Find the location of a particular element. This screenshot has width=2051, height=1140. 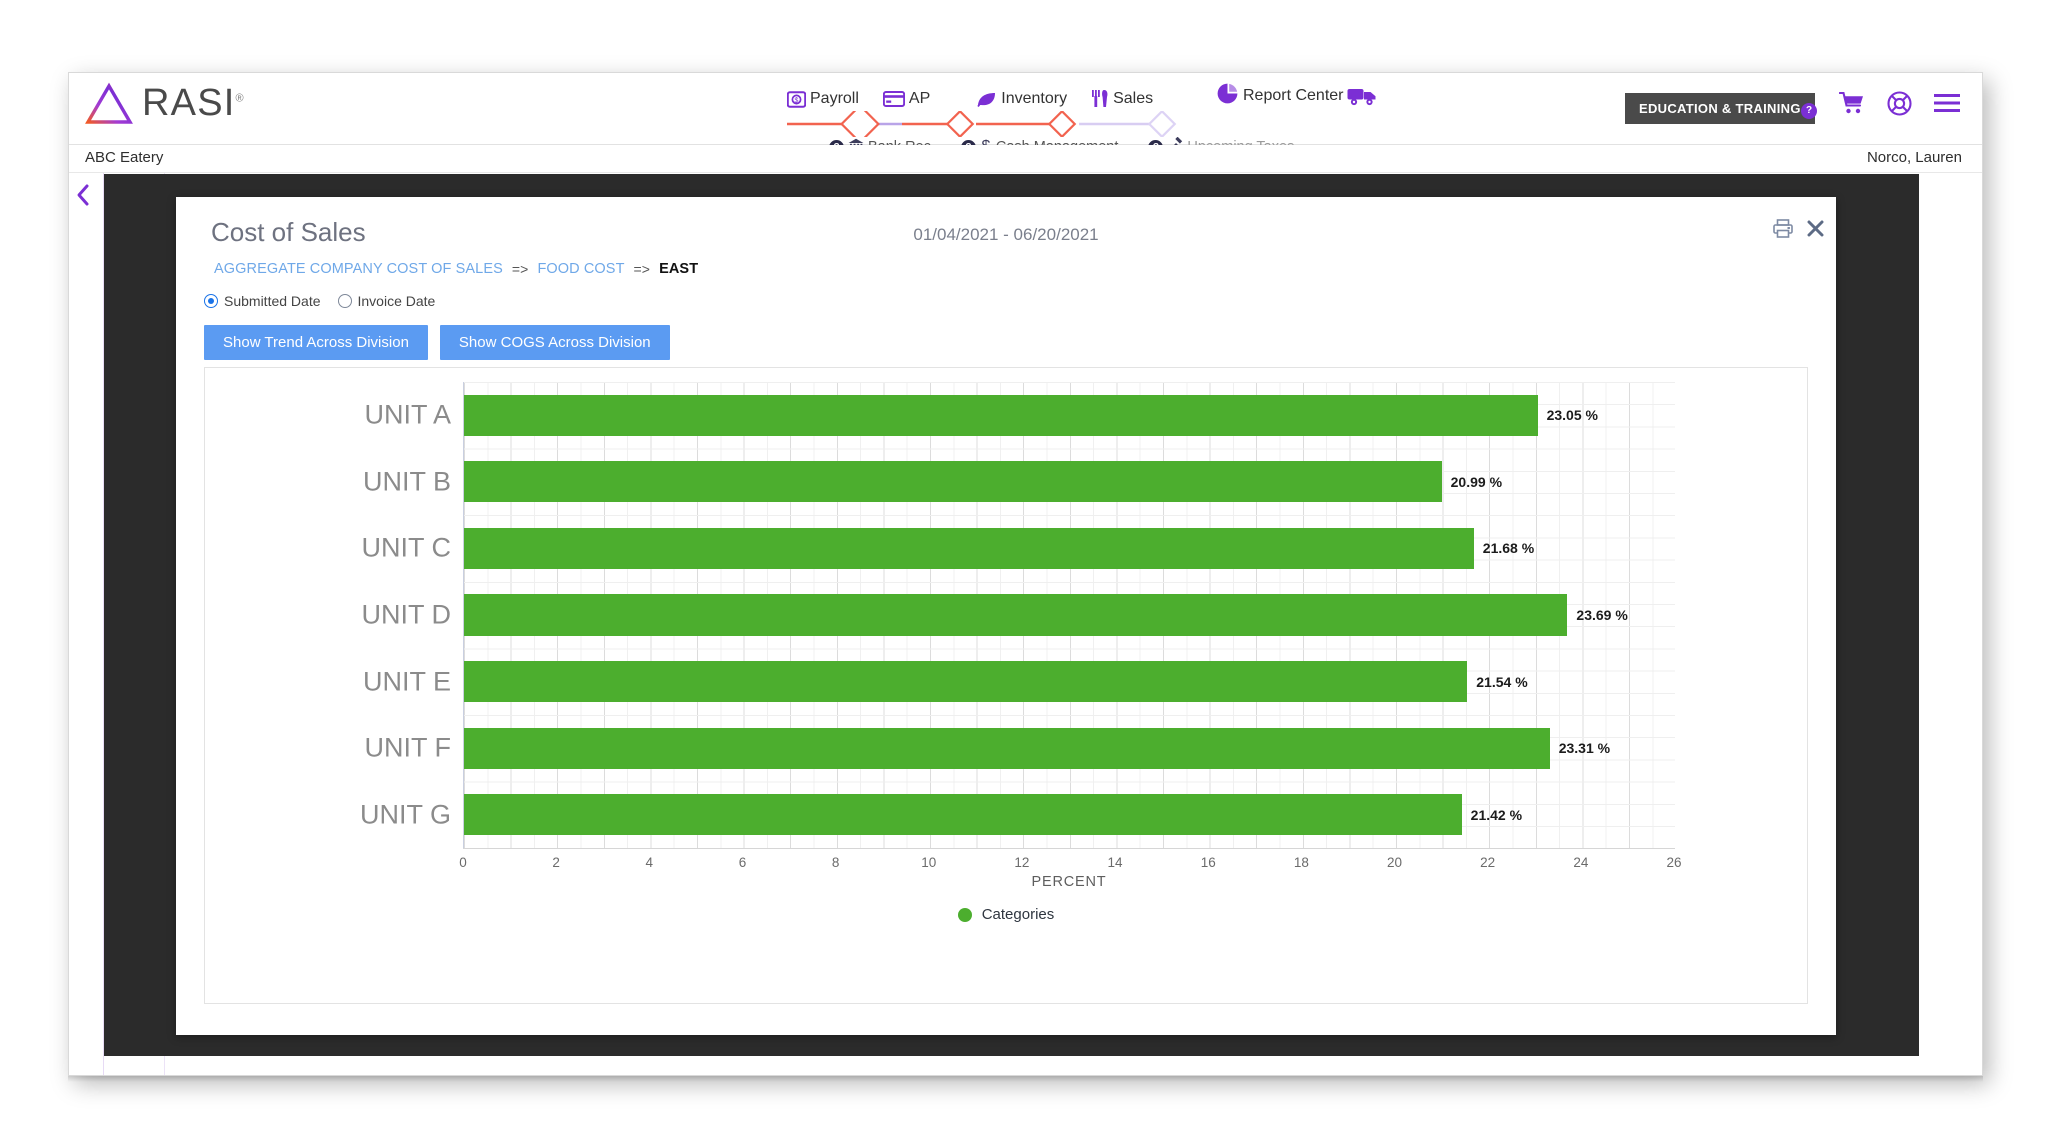

chart-category-label: UNIT D is located at coordinates (406, 614).